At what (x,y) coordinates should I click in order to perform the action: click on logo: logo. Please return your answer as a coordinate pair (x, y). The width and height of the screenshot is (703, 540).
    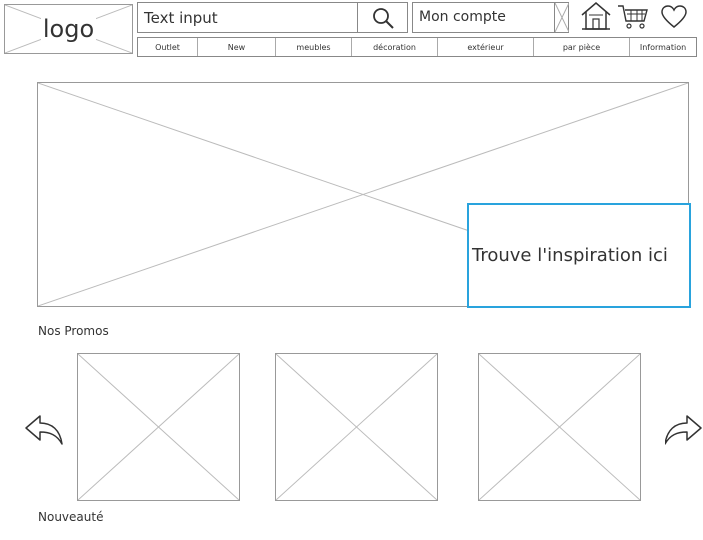
    Looking at the image, I should click on (68, 29).